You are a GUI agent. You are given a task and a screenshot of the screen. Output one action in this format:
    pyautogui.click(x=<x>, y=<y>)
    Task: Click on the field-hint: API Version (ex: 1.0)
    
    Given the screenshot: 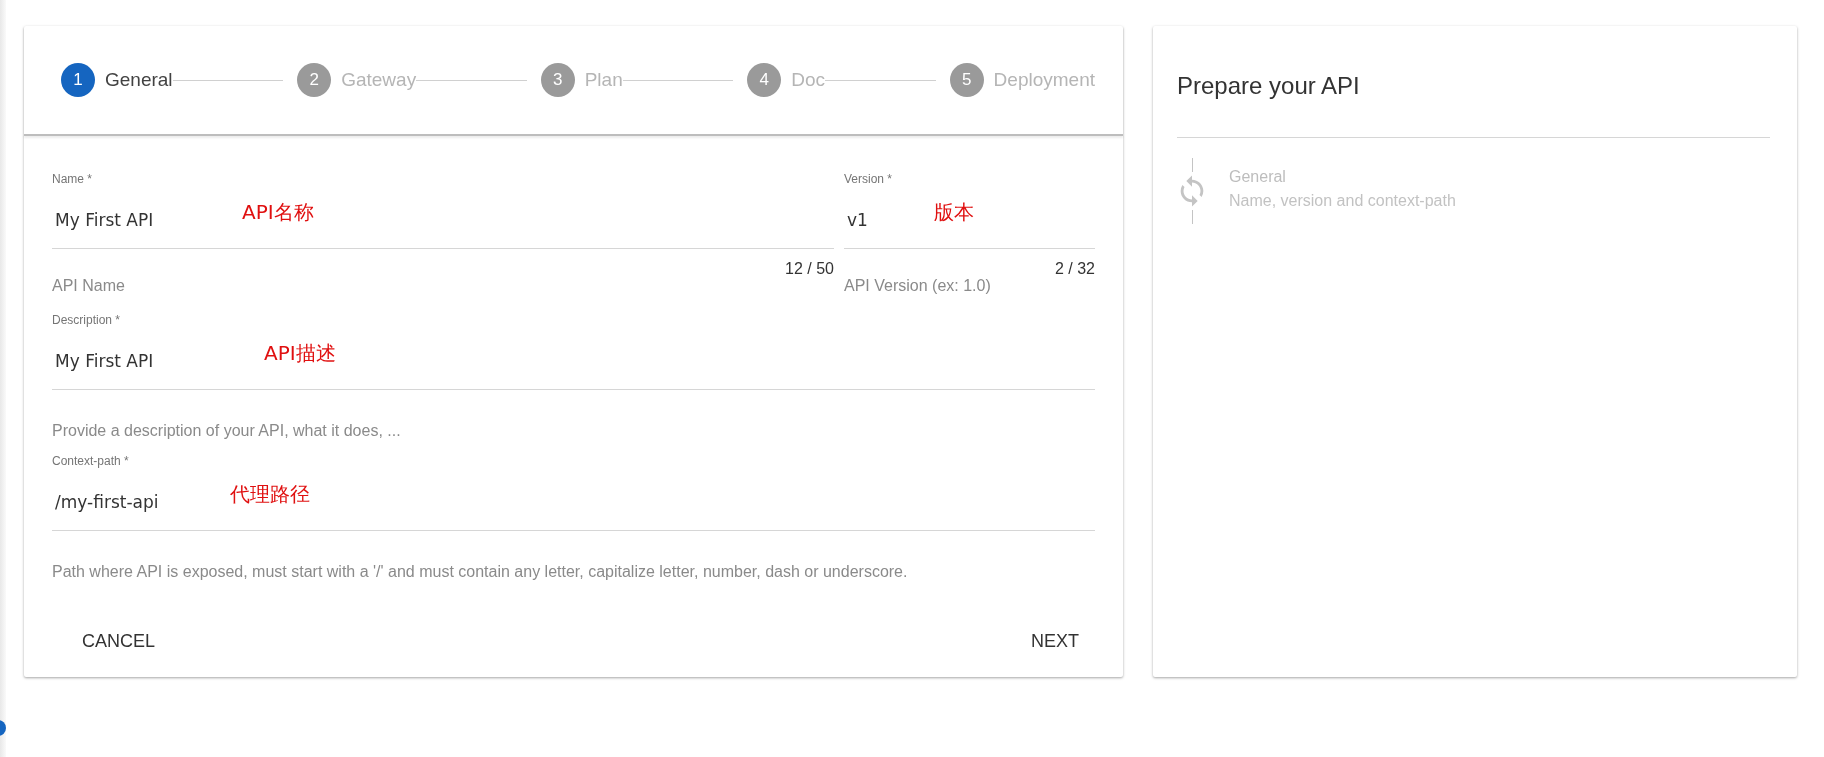 What is the action you would take?
    pyautogui.click(x=917, y=285)
    